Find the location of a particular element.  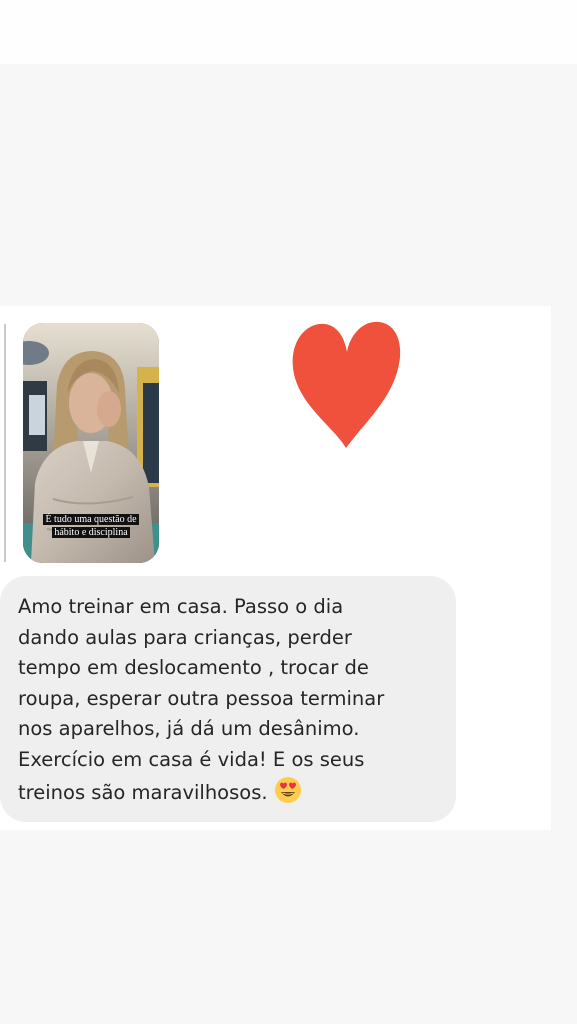

heart-icon is located at coordinates (346, 384).